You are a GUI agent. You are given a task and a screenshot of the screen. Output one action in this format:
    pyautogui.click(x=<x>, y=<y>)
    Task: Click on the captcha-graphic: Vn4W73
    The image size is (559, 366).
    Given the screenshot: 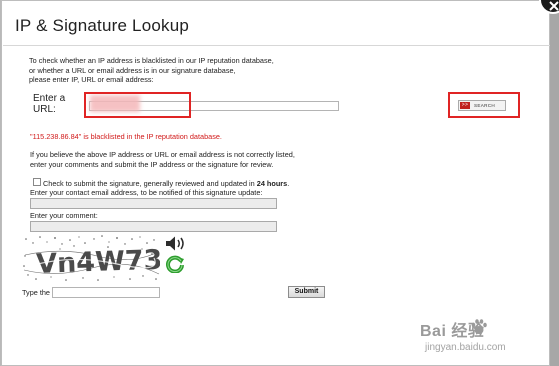 What is the action you would take?
    pyautogui.click(x=91, y=258)
    